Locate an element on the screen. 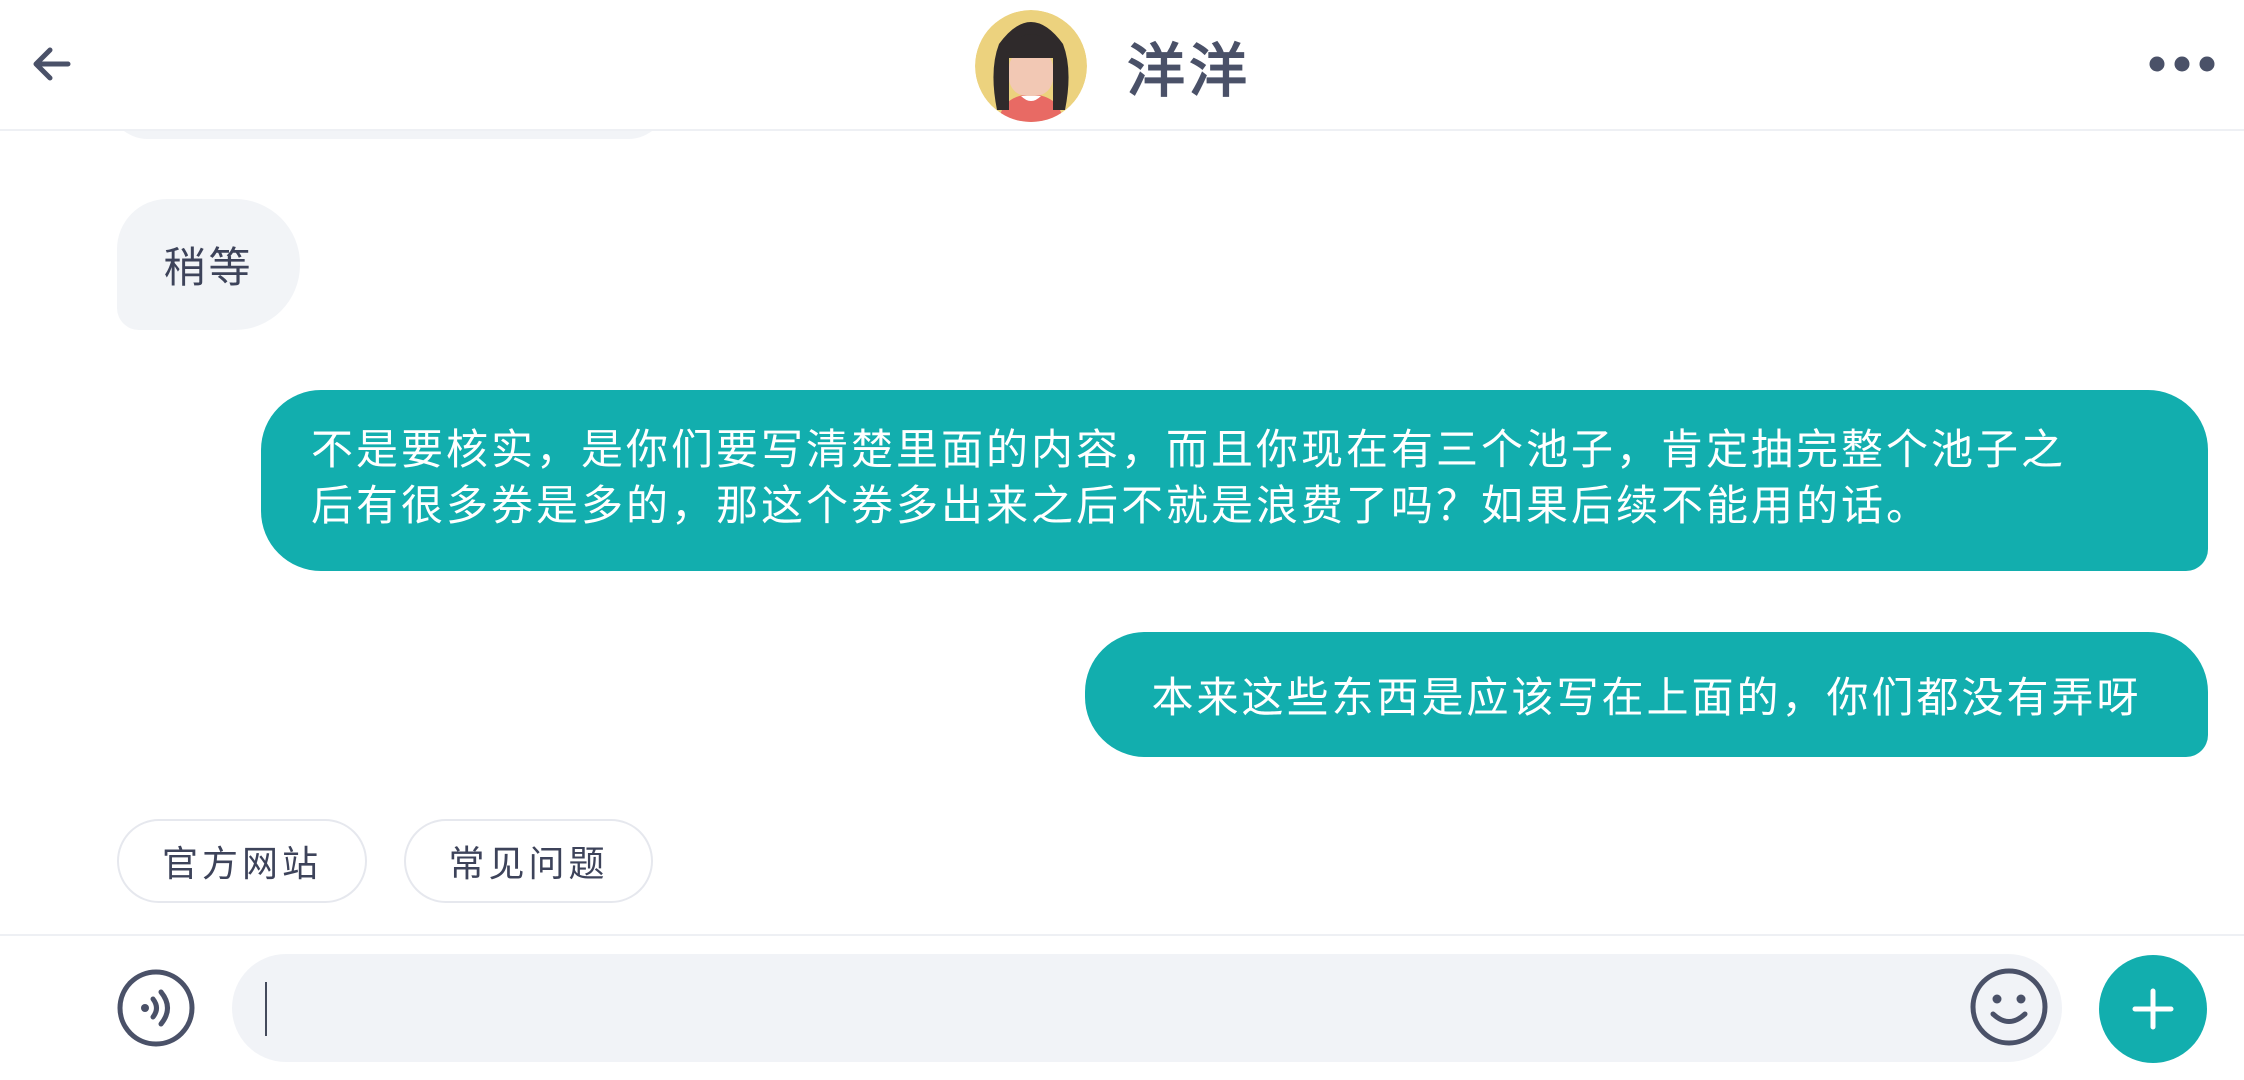  more-button is located at coordinates (2182, 64).